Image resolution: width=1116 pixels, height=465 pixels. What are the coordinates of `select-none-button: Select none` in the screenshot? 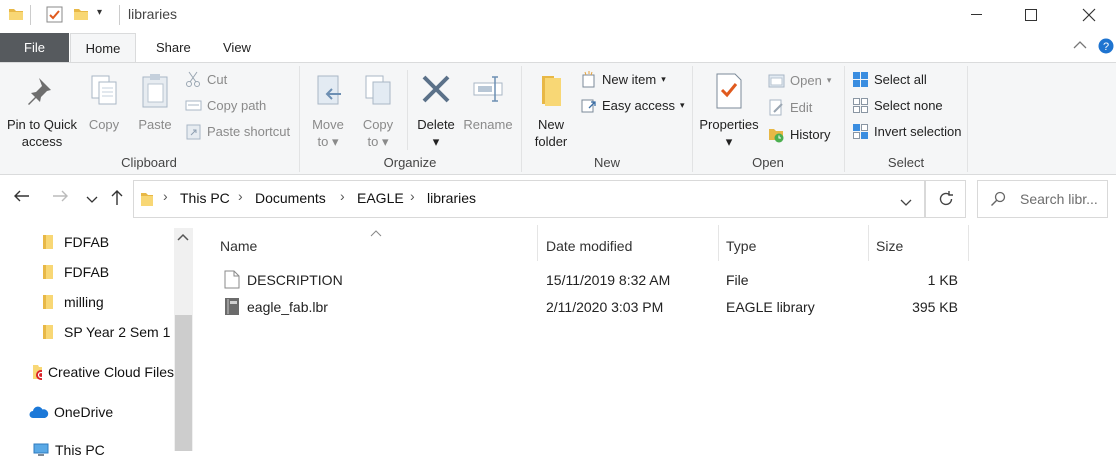 It's located at (897, 105).